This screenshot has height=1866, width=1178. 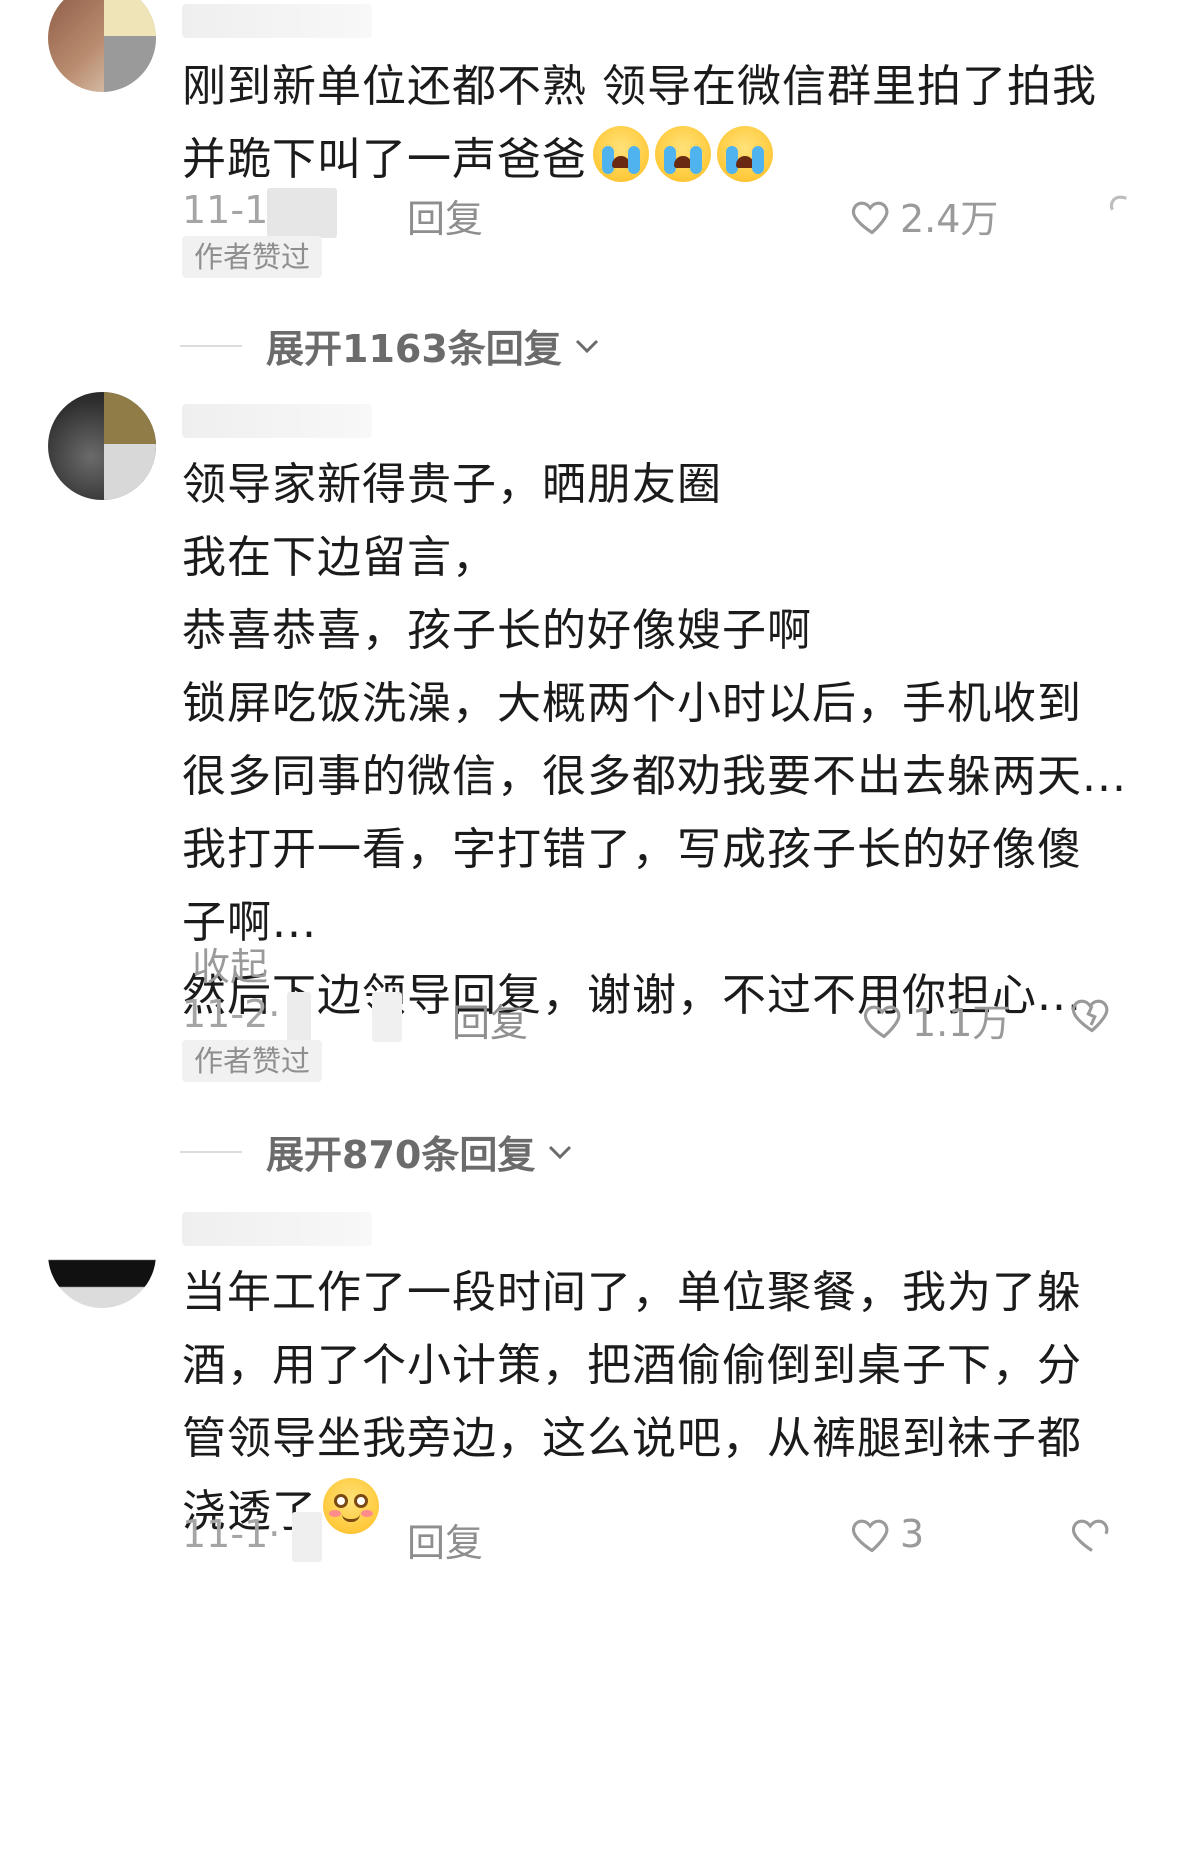 I want to click on expand-replies-button: 展开870条回复, so click(x=377, y=1151).